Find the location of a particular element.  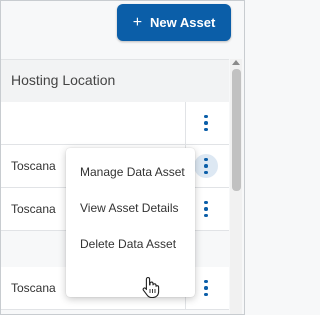

new-asset-button: + New Asset is located at coordinates (174, 22).